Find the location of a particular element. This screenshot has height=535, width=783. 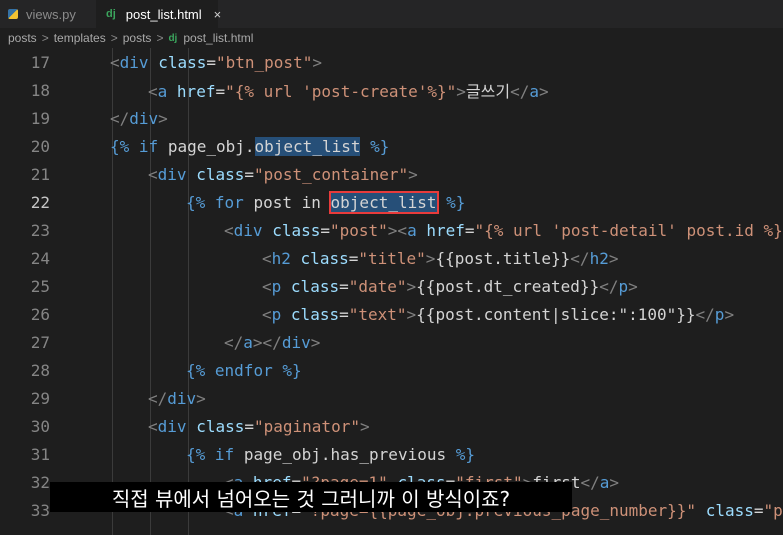

code-line: 24 <h2 class="title">{{post.title}}</h2> is located at coordinates (391, 258).